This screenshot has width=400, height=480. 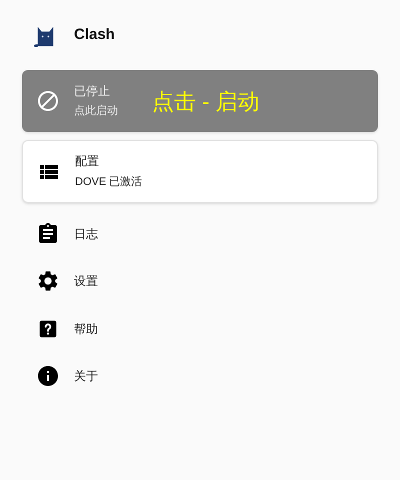 What do you see at coordinates (48, 101) in the screenshot?
I see `stop-icon` at bounding box center [48, 101].